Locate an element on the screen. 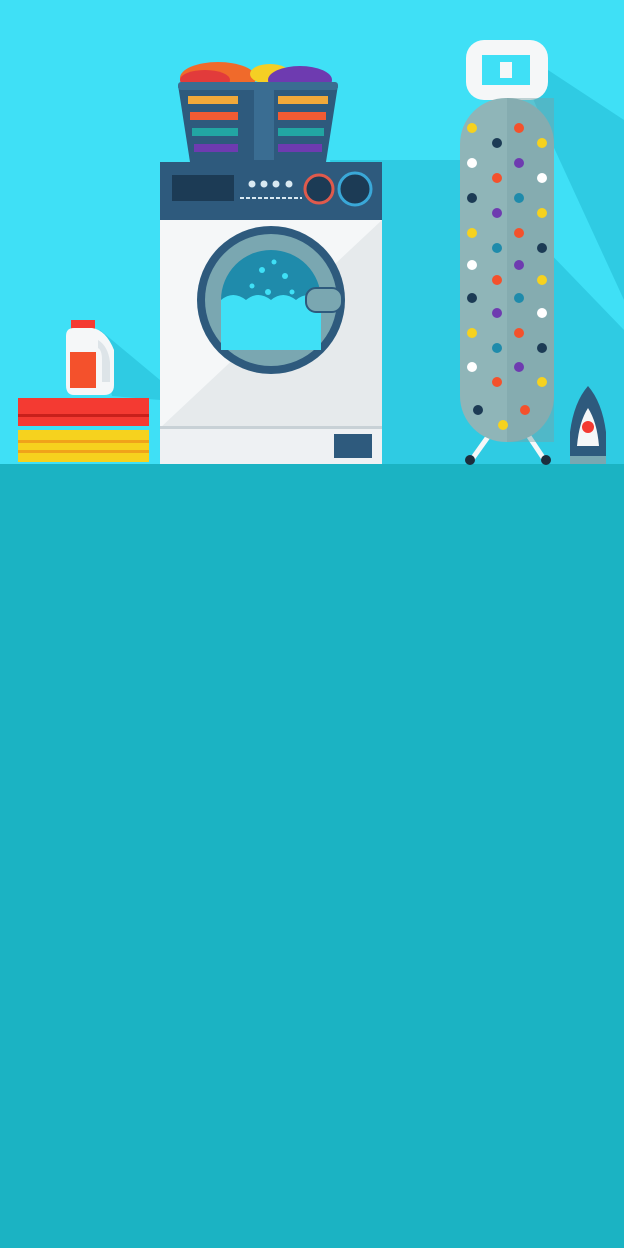 The image size is (624, 1248). washing-machine-icon is located at coordinates (271, 313).